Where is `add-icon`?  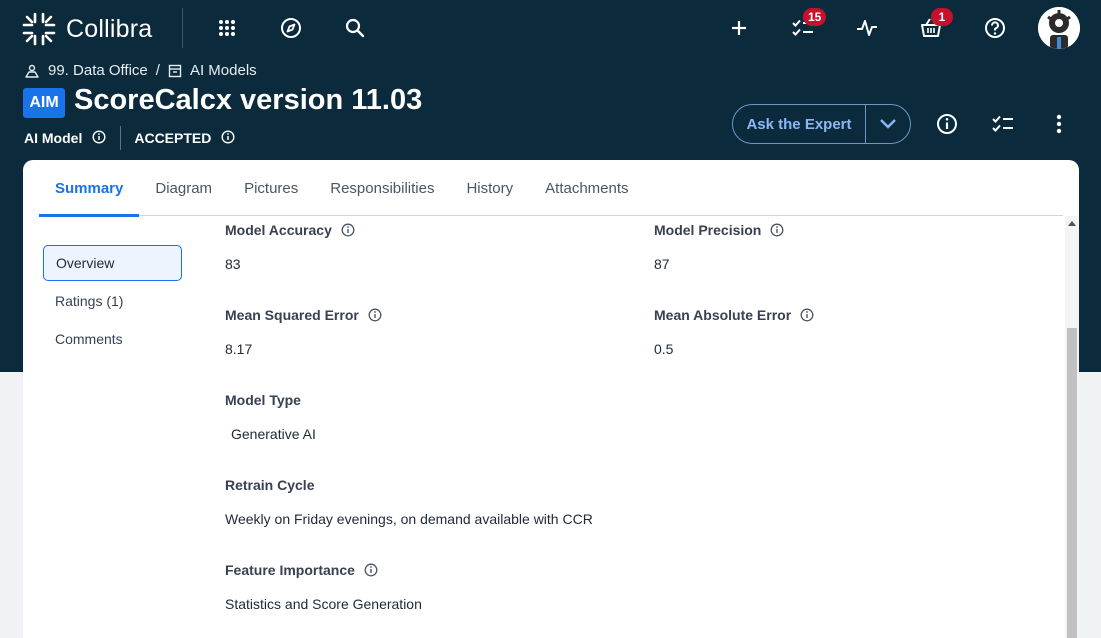 add-icon is located at coordinates (739, 28).